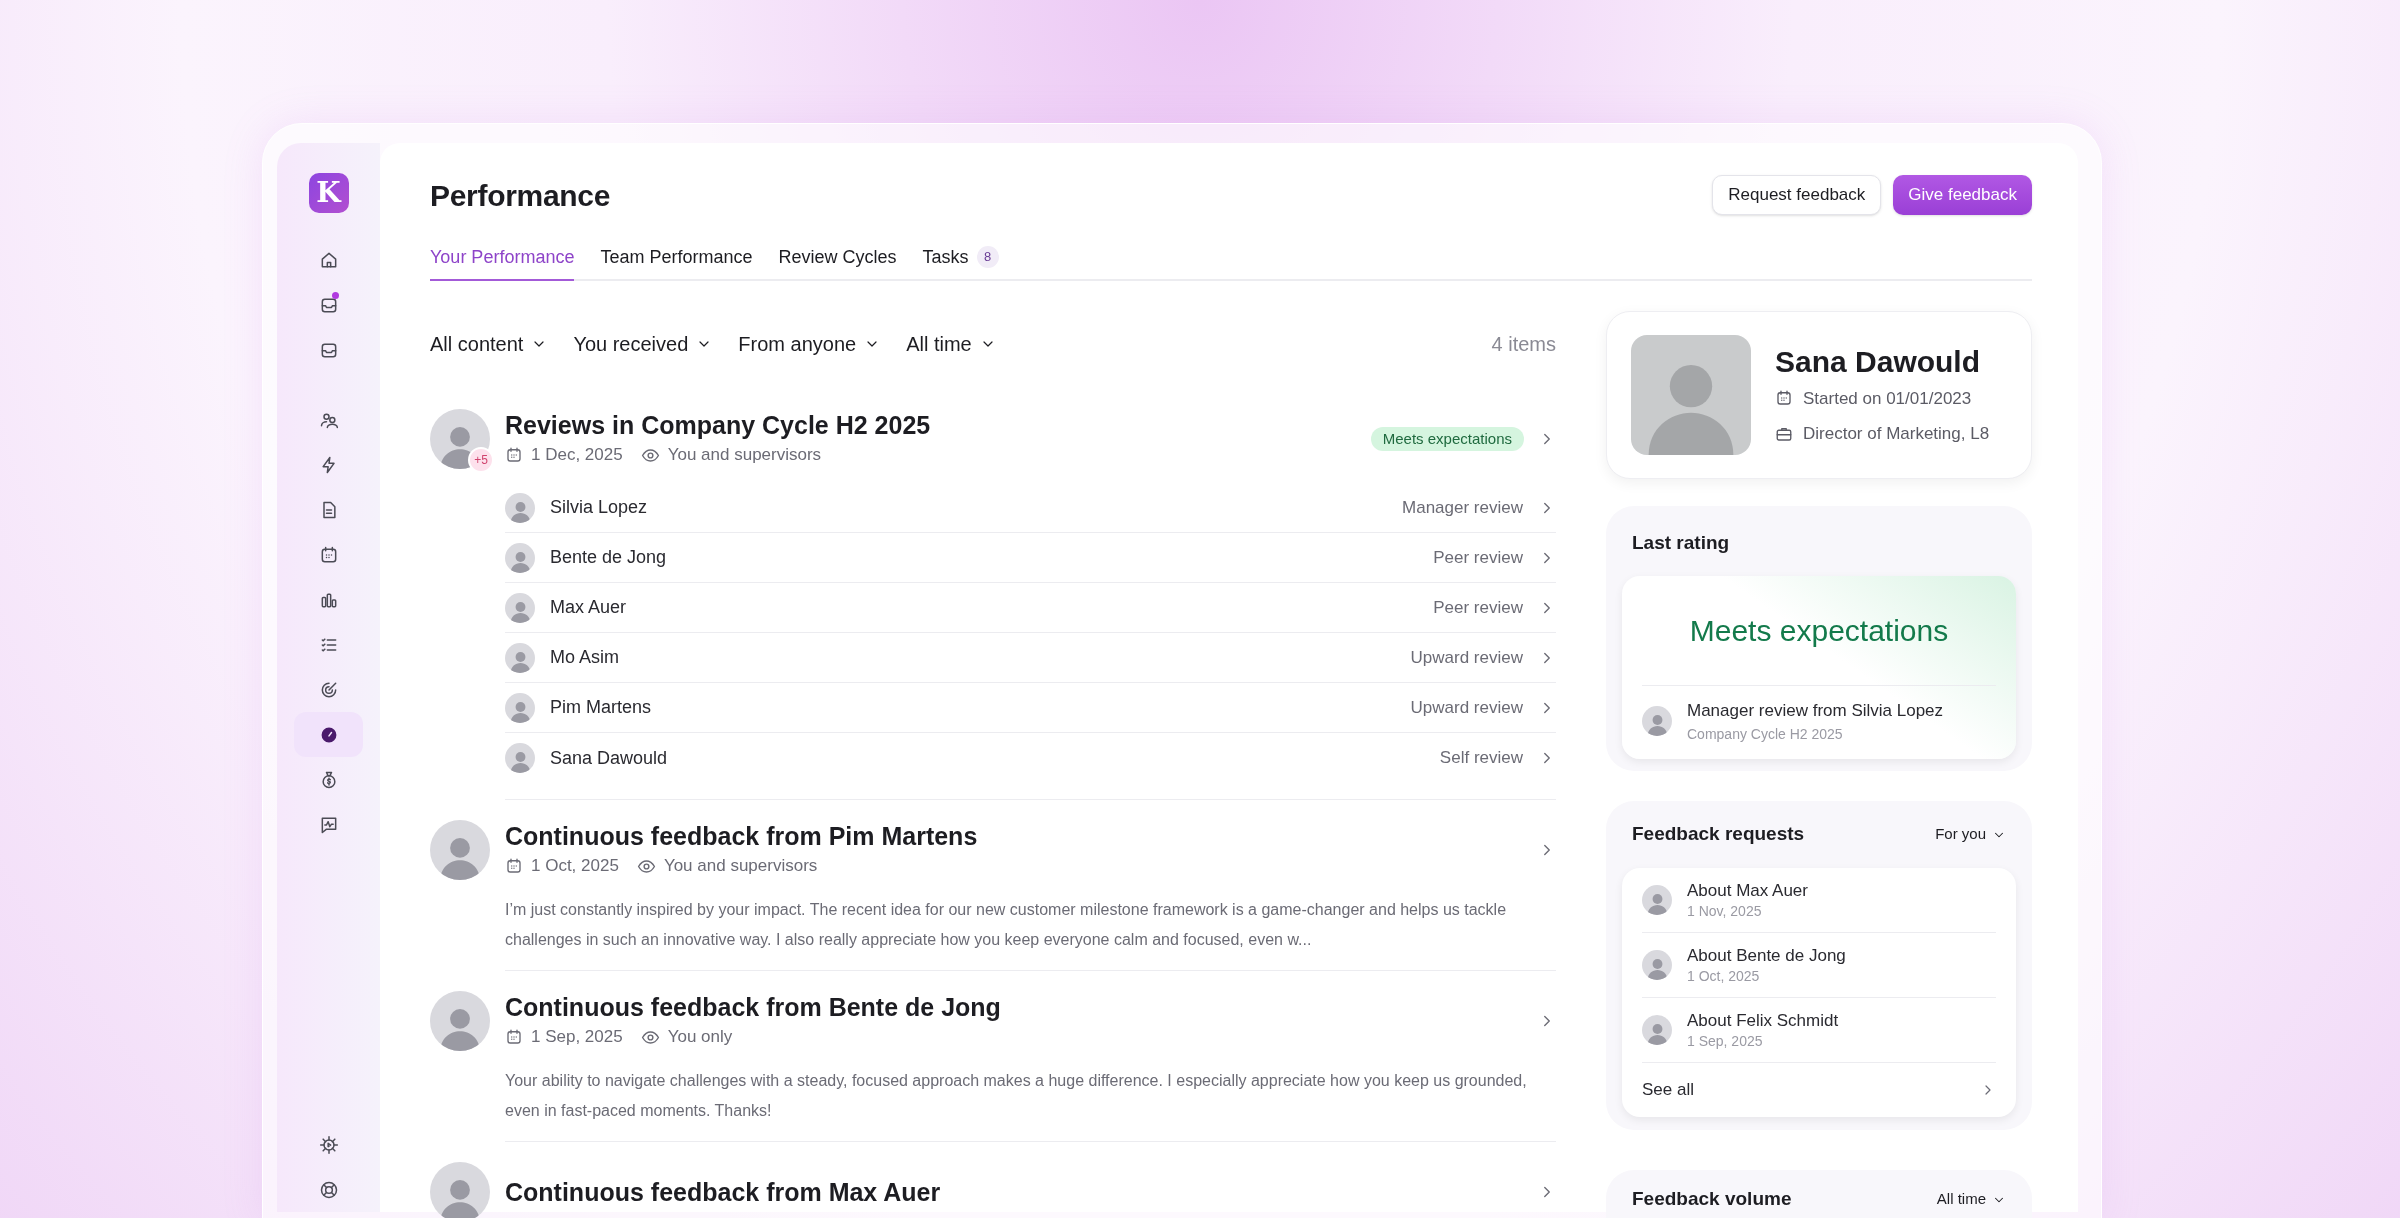 This screenshot has height=1218, width=2400. I want to click on more-reviewers-badge: +5, so click(481, 460).